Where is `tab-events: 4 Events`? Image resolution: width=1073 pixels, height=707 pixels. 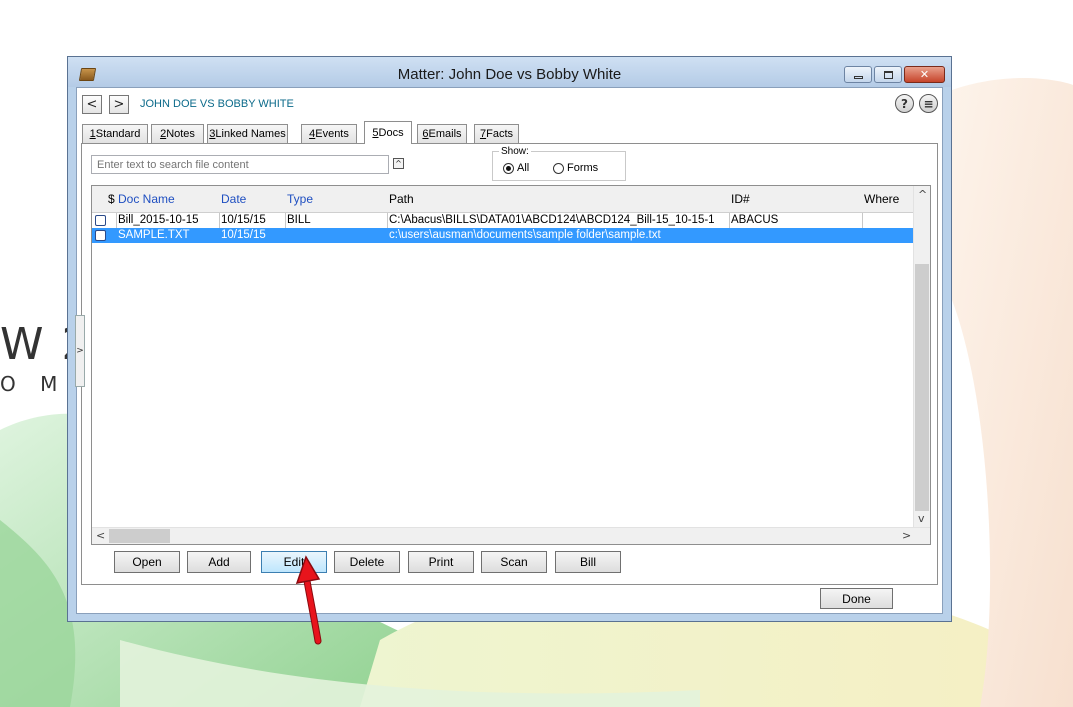 tab-events: 4 Events is located at coordinates (329, 133).